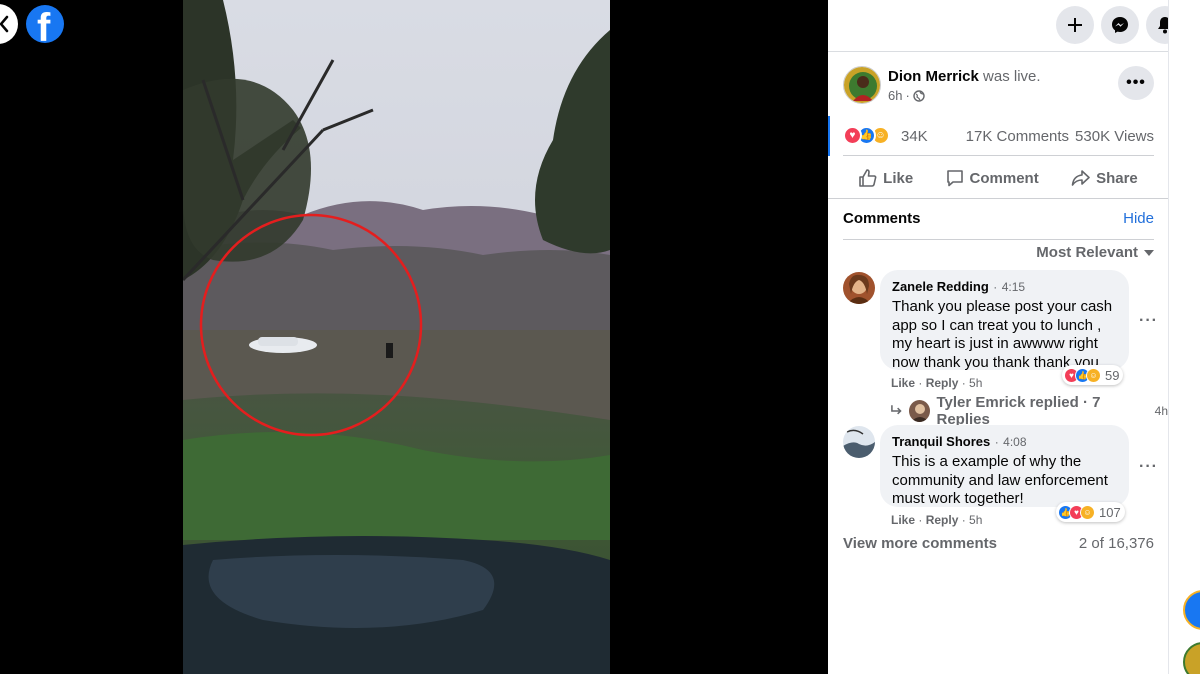  What do you see at coordinates (852, 135) in the screenshot?
I see `love-reaction-icon: ♥` at bounding box center [852, 135].